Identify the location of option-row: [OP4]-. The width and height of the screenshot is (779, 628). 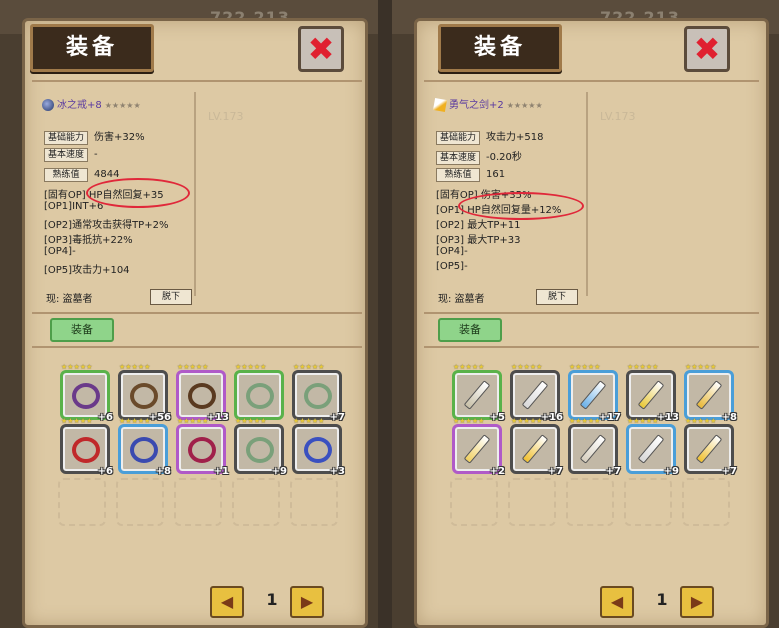
(452, 251).